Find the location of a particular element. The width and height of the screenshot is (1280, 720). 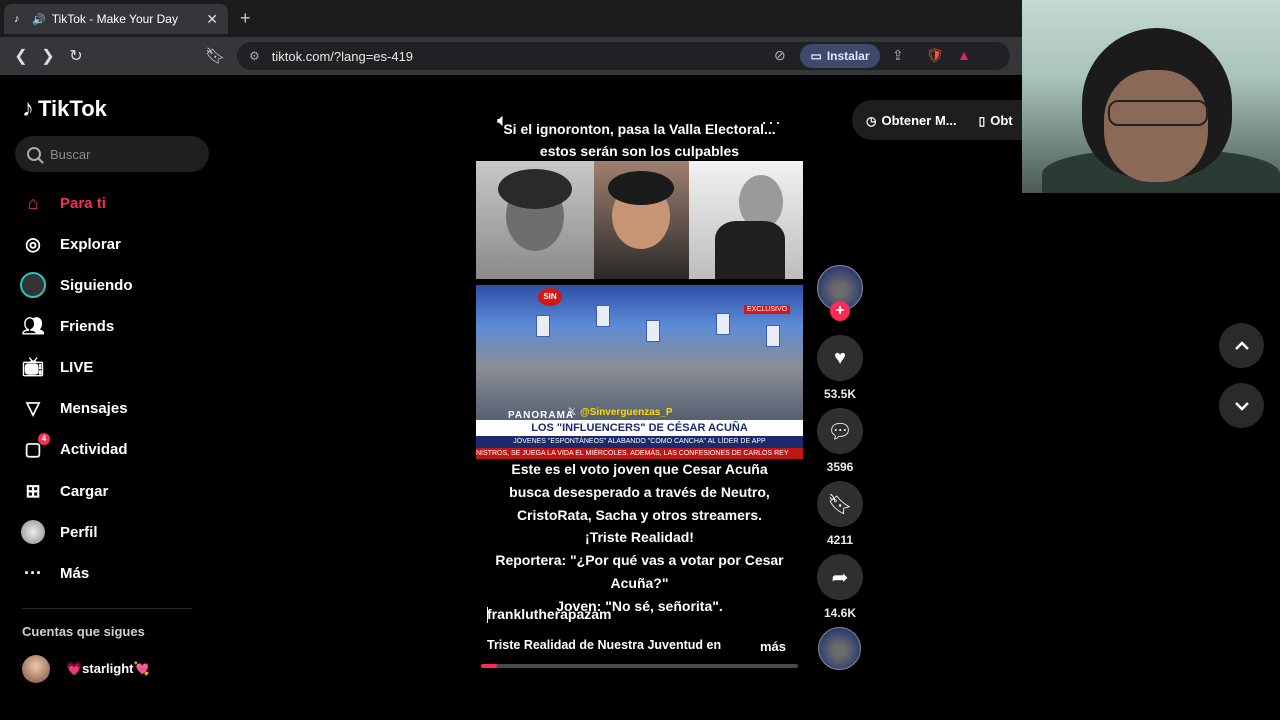

sidebar-divider is located at coordinates (107, 608).